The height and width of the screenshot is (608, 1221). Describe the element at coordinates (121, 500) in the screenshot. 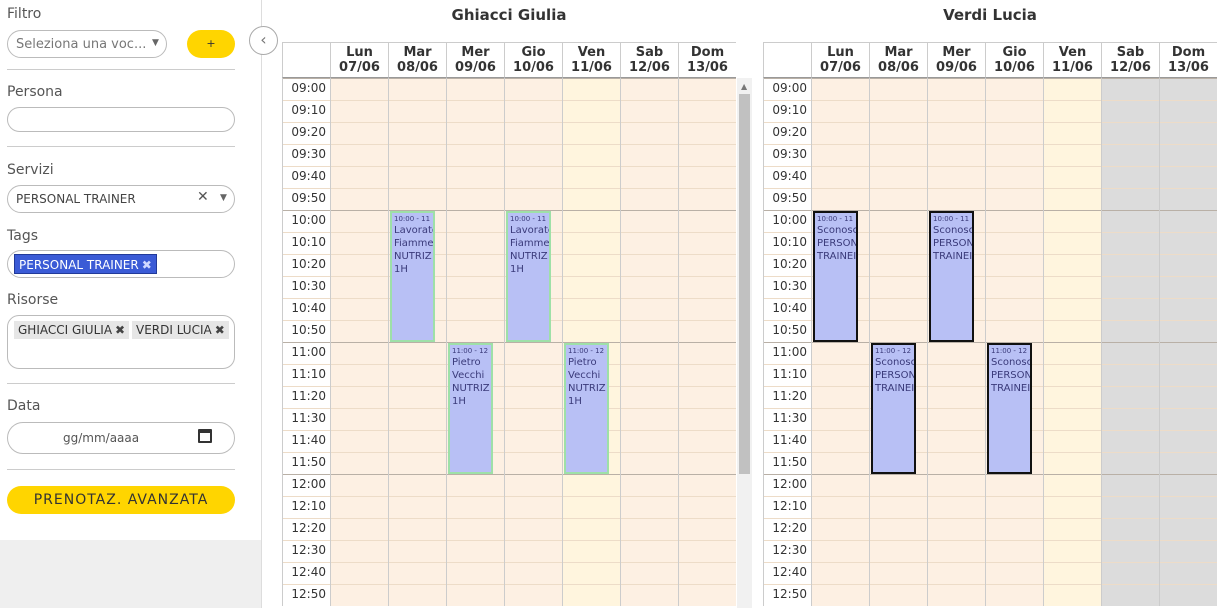

I see `advanced-booking-button: PRENOTAZ. AVANZATA` at that location.